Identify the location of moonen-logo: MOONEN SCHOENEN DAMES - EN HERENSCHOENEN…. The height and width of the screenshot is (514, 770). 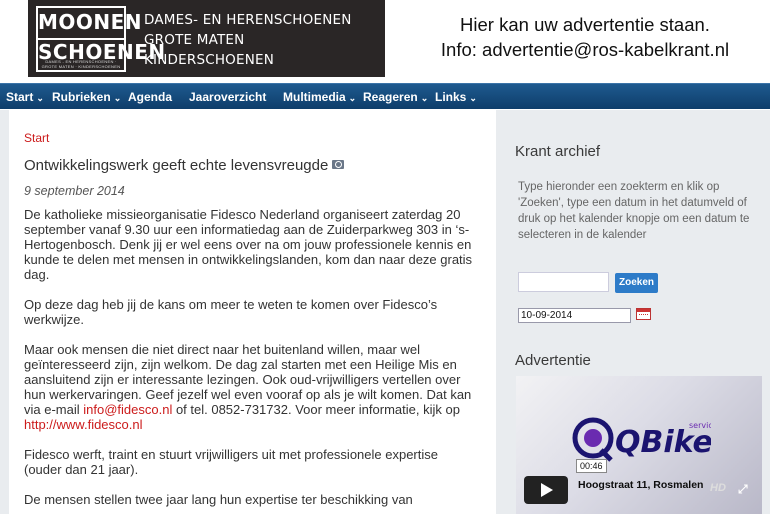
(100, 39).